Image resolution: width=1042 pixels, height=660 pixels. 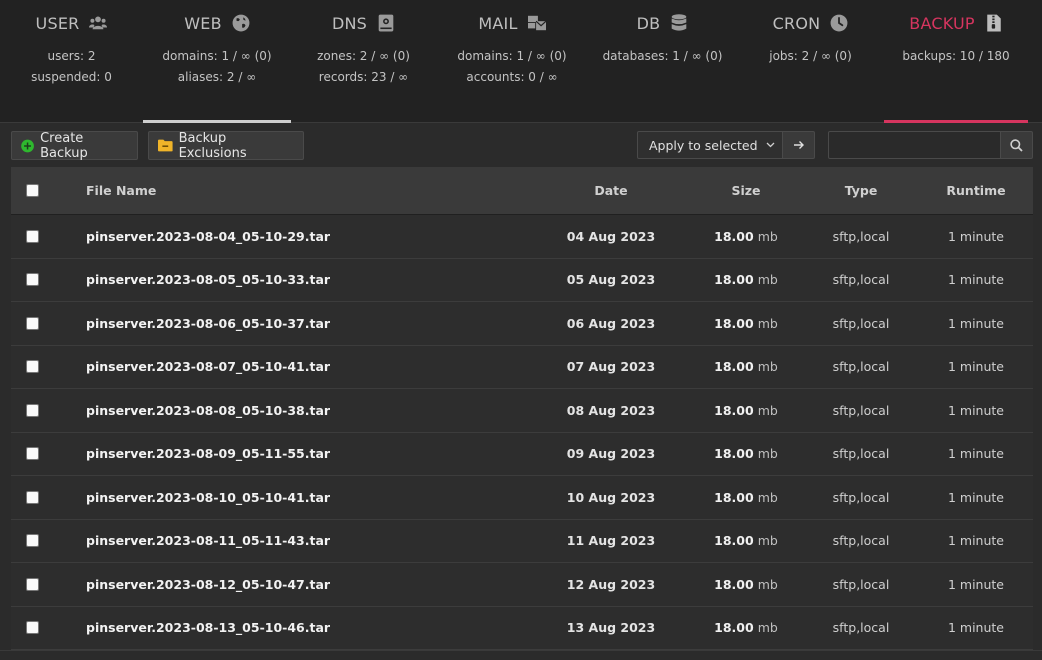 What do you see at coordinates (121, 190) in the screenshot?
I see `col-file-name: File Name` at bounding box center [121, 190].